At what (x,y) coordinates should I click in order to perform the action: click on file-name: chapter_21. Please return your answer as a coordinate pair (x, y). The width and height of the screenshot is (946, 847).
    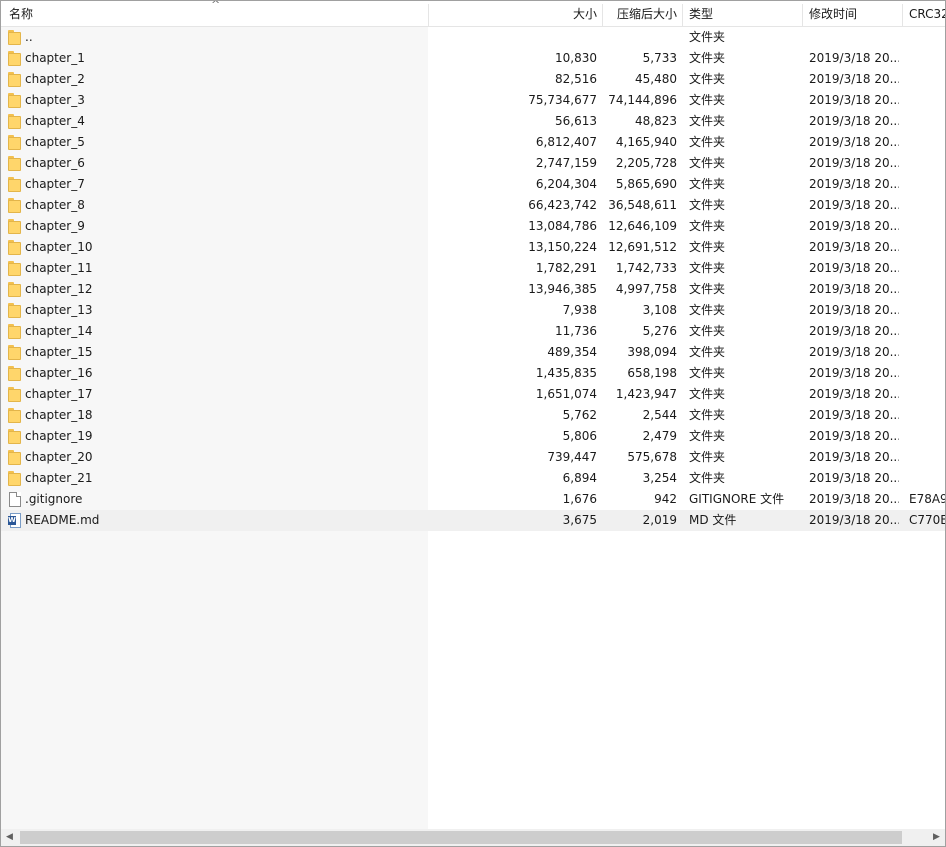
    Looking at the image, I should click on (59, 478).